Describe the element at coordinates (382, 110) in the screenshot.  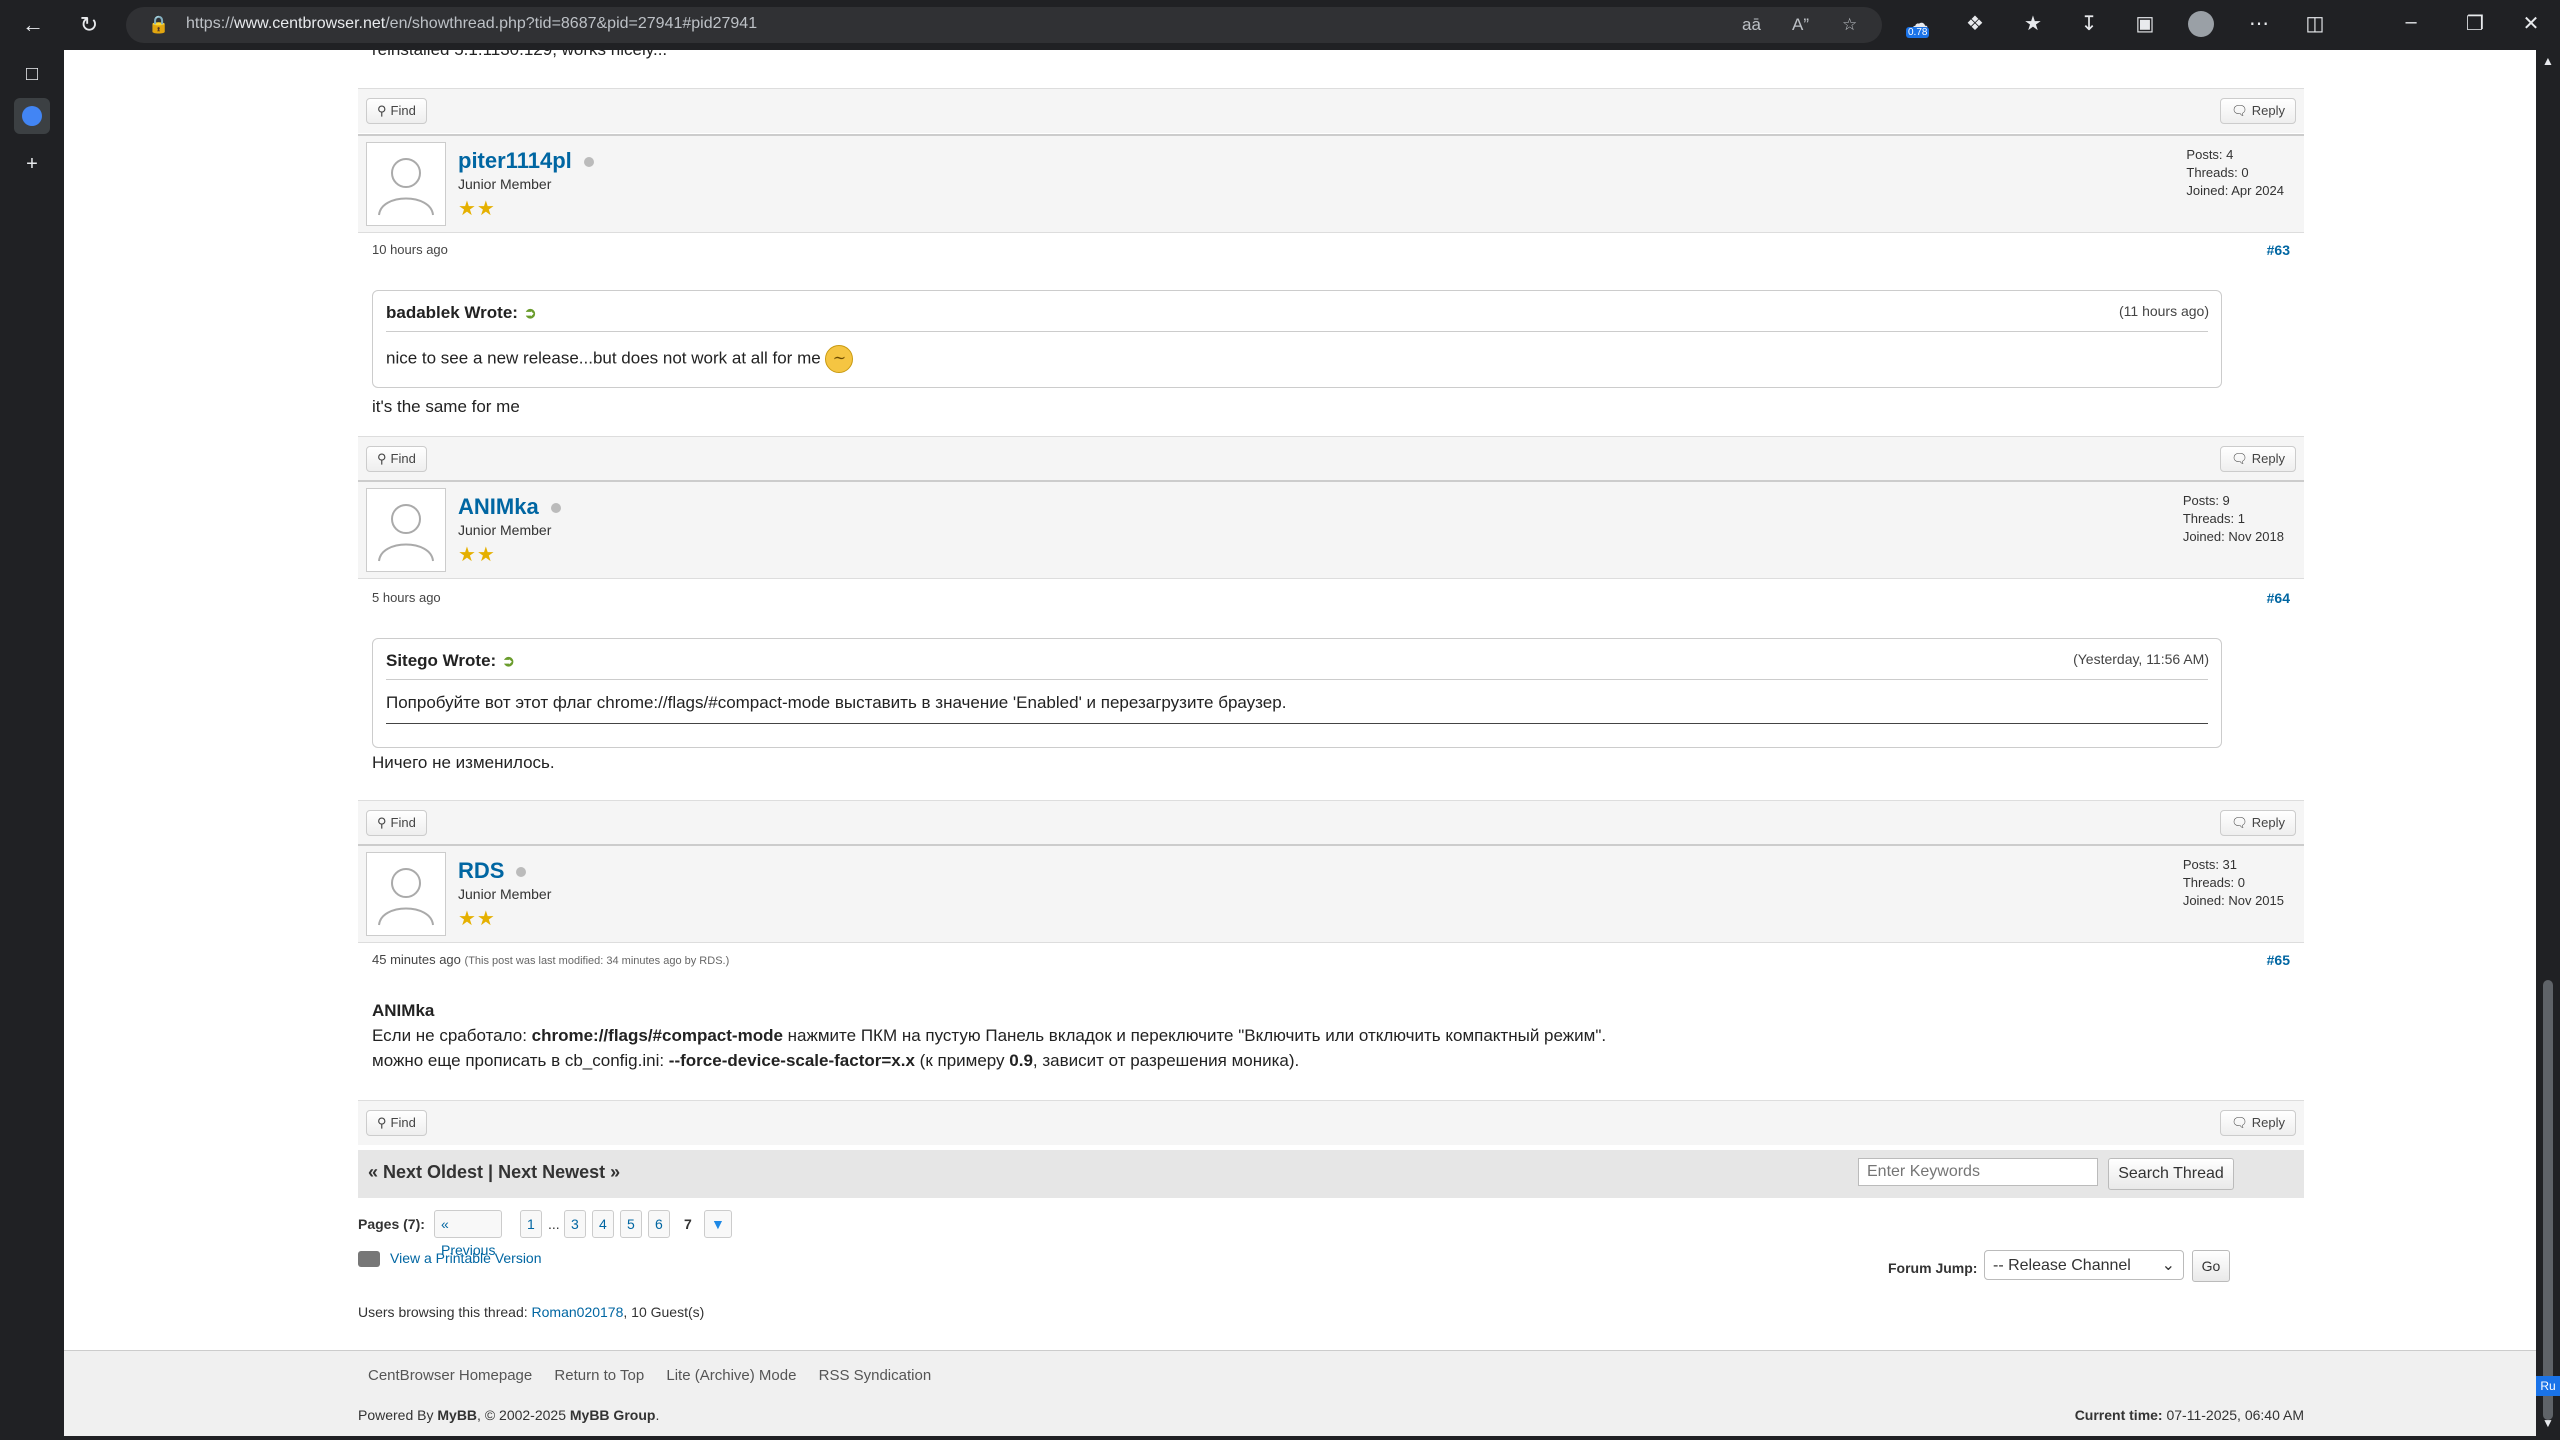
I see `magnifier-icon: ⚲` at that location.